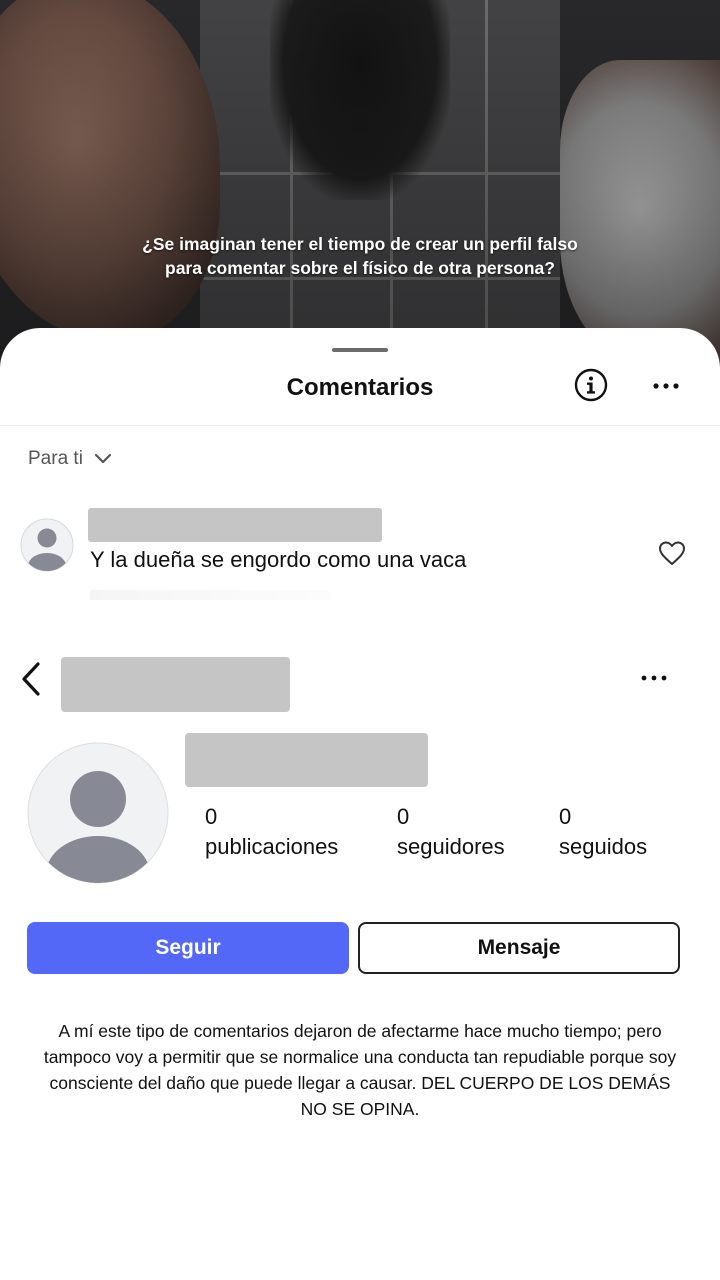  I want to click on follow-button: Seguir, so click(188, 948).